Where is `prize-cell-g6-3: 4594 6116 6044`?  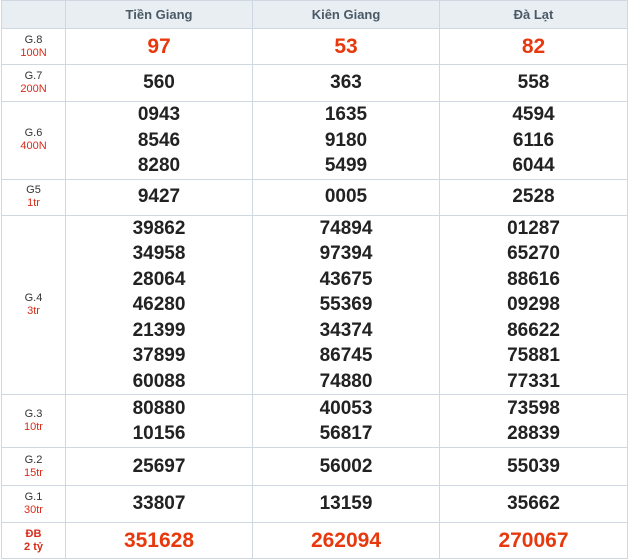 prize-cell-g6-3: 4594 6116 6044 is located at coordinates (533, 140).